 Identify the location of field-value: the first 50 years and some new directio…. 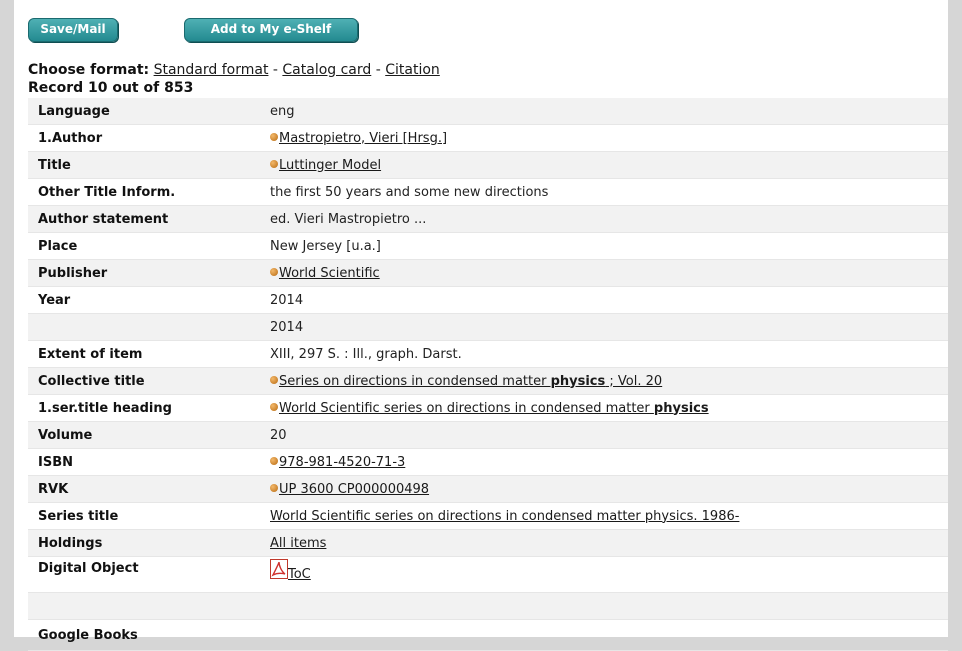
(409, 192).